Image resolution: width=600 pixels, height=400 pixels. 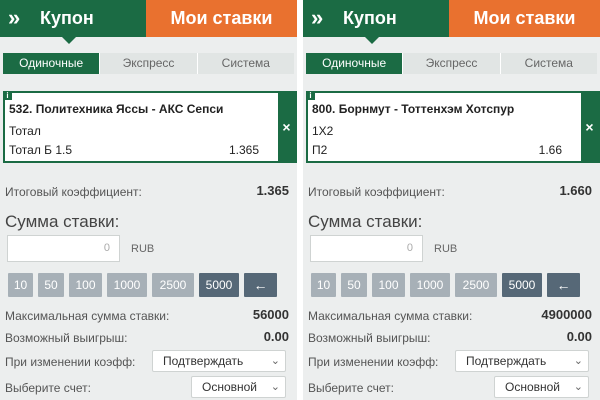 I want to click on outcome-name: Тотал Б 1.5, so click(x=41, y=150).